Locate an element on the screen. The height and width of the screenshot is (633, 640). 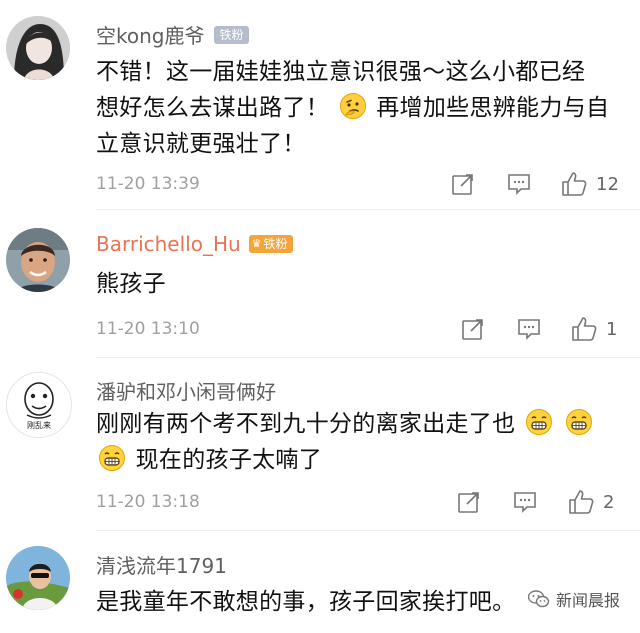
timestamp: 11-20 13:39 is located at coordinates (148, 184).